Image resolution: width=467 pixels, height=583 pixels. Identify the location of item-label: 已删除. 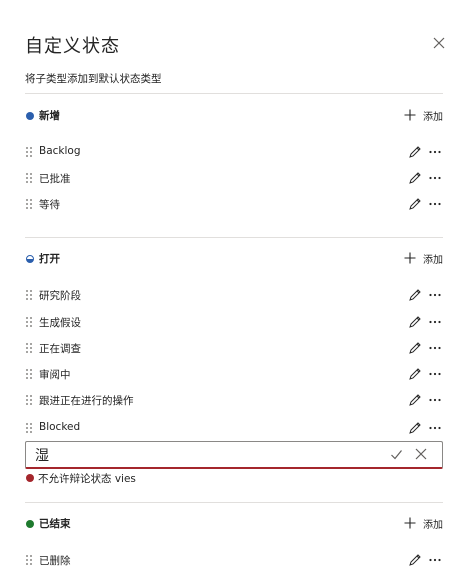
(55, 561).